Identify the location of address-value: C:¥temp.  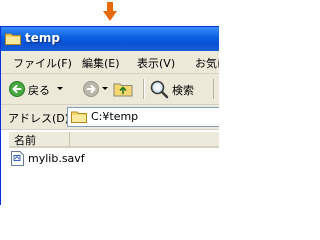
(114, 116).